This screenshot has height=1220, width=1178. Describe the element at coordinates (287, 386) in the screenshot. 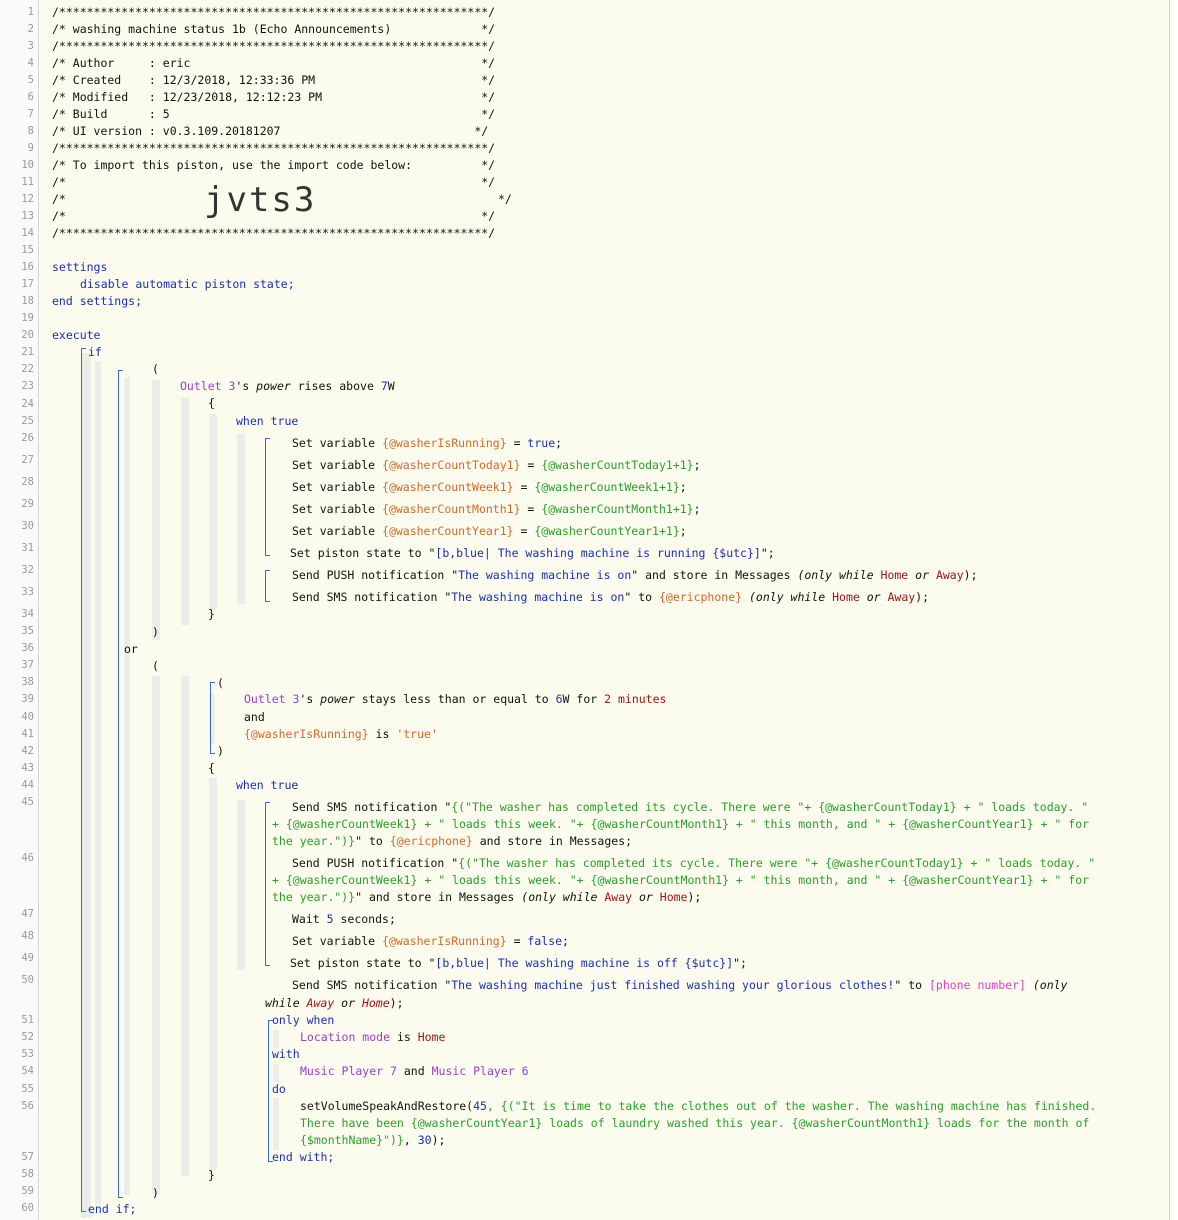

I see `condition-rises-above: Outlet 3's power rises above 7W` at that location.